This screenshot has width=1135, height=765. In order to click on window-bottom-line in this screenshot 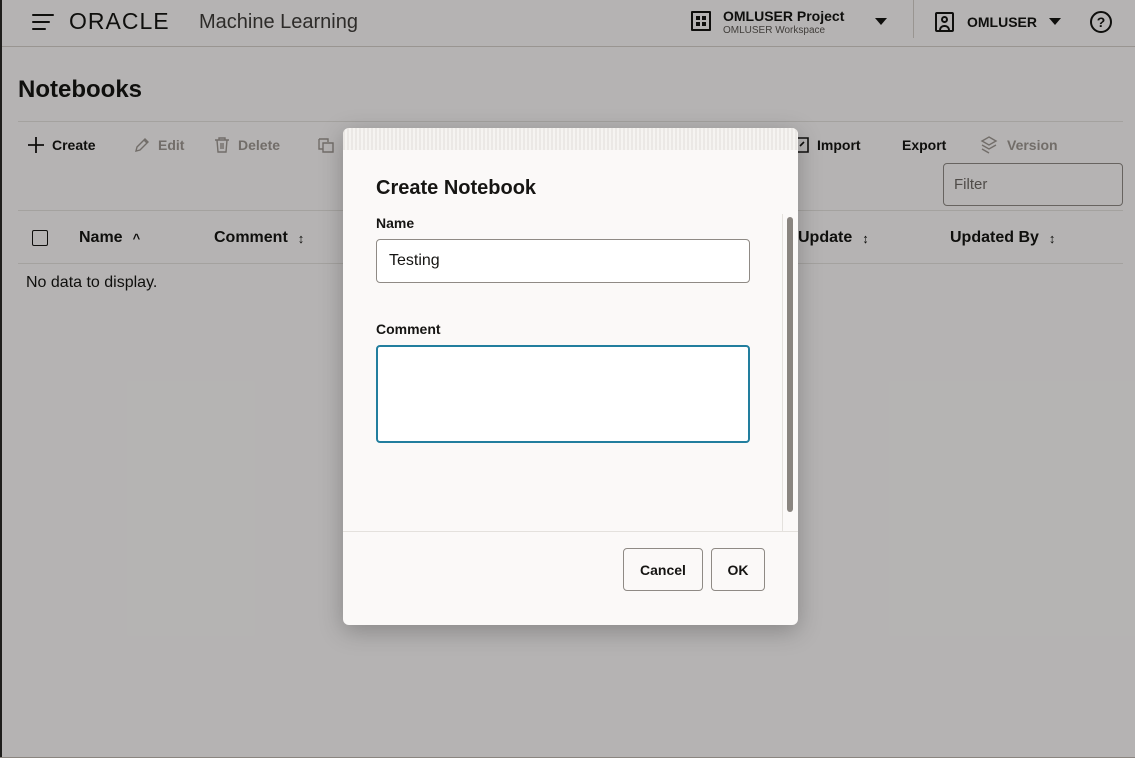, I will do `click(567, 757)`.